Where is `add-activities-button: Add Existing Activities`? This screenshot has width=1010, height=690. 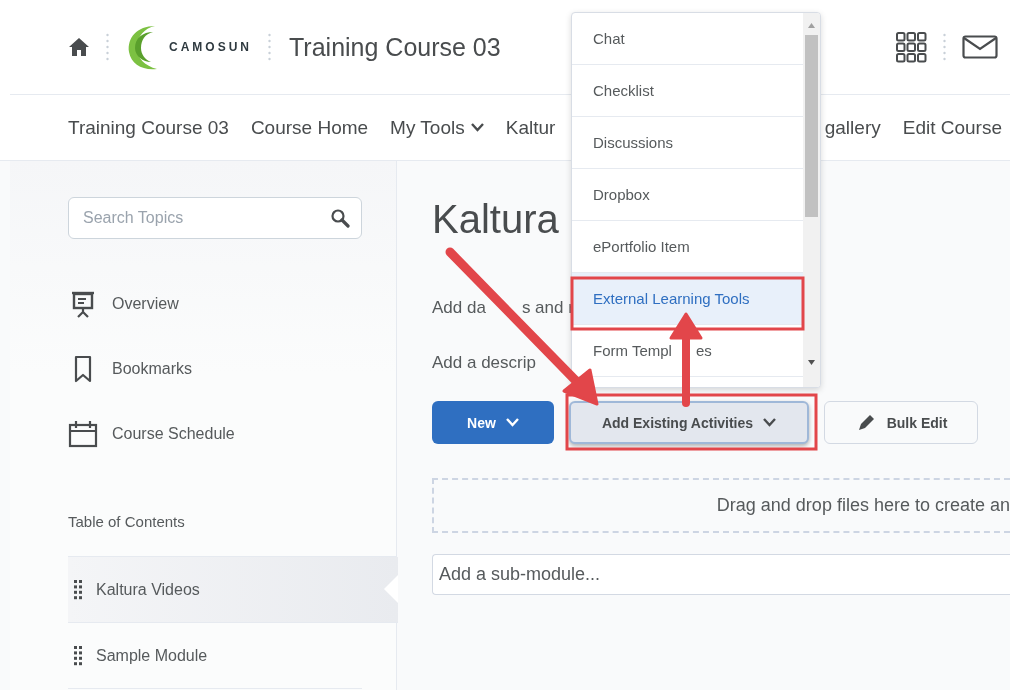
add-activities-button: Add Existing Activities is located at coordinates (689, 422).